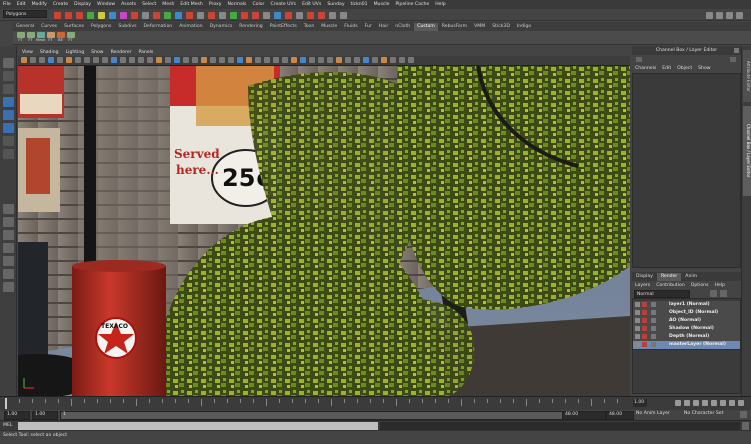  I want to click on menu-normals: Normals, so click(236, 4).